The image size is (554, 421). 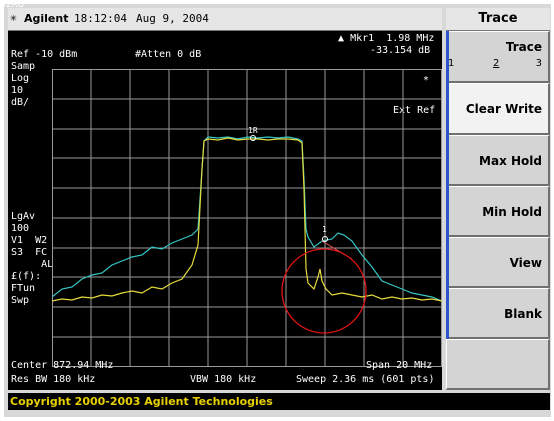 What do you see at coordinates (512, 212) in the screenshot?
I see `min-hold-label: Min Hold` at bounding box center [512, 212].